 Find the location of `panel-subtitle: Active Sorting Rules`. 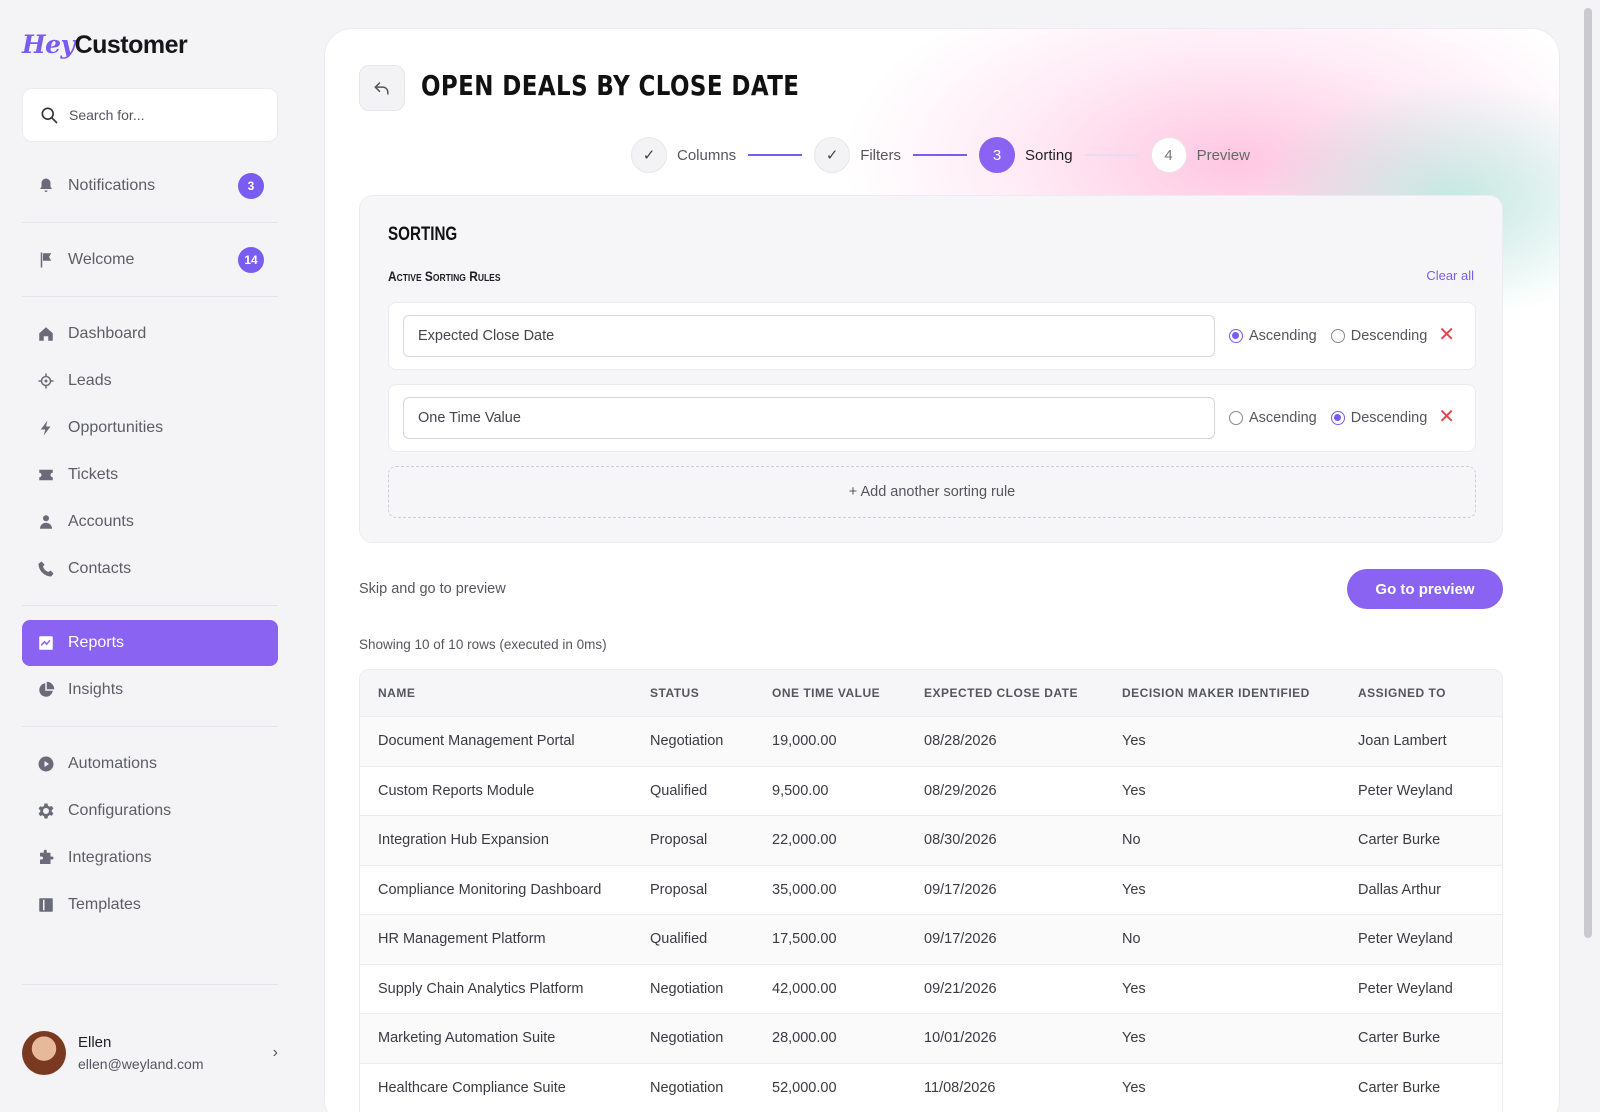

panel-subtitle: Active Sorting Rules is located at coordinates (444, 276).